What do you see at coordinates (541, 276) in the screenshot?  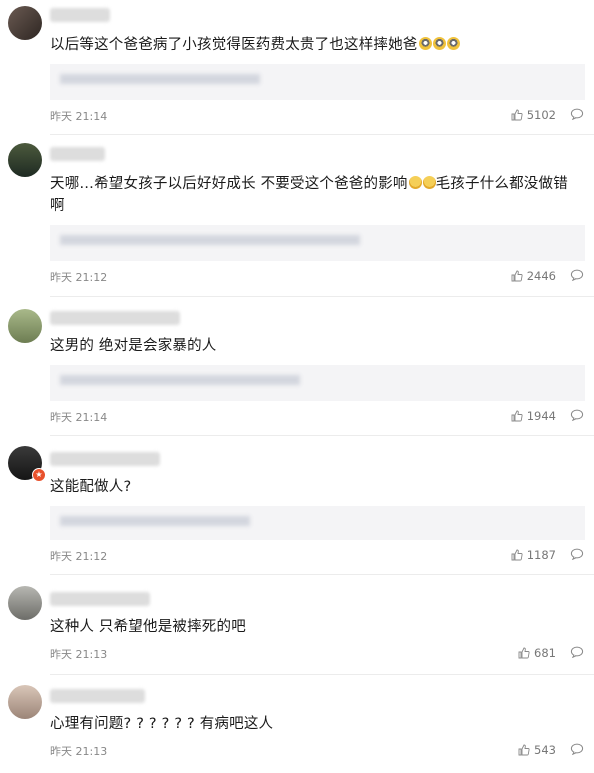 I see `like-count: 2446` at bounding box center [541, 276].